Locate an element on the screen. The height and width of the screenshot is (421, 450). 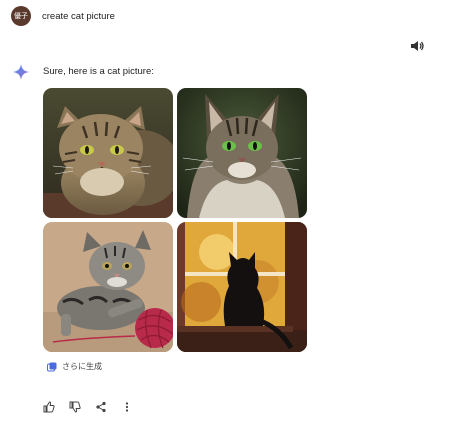
response-actions is located at coordinates (95, 407).